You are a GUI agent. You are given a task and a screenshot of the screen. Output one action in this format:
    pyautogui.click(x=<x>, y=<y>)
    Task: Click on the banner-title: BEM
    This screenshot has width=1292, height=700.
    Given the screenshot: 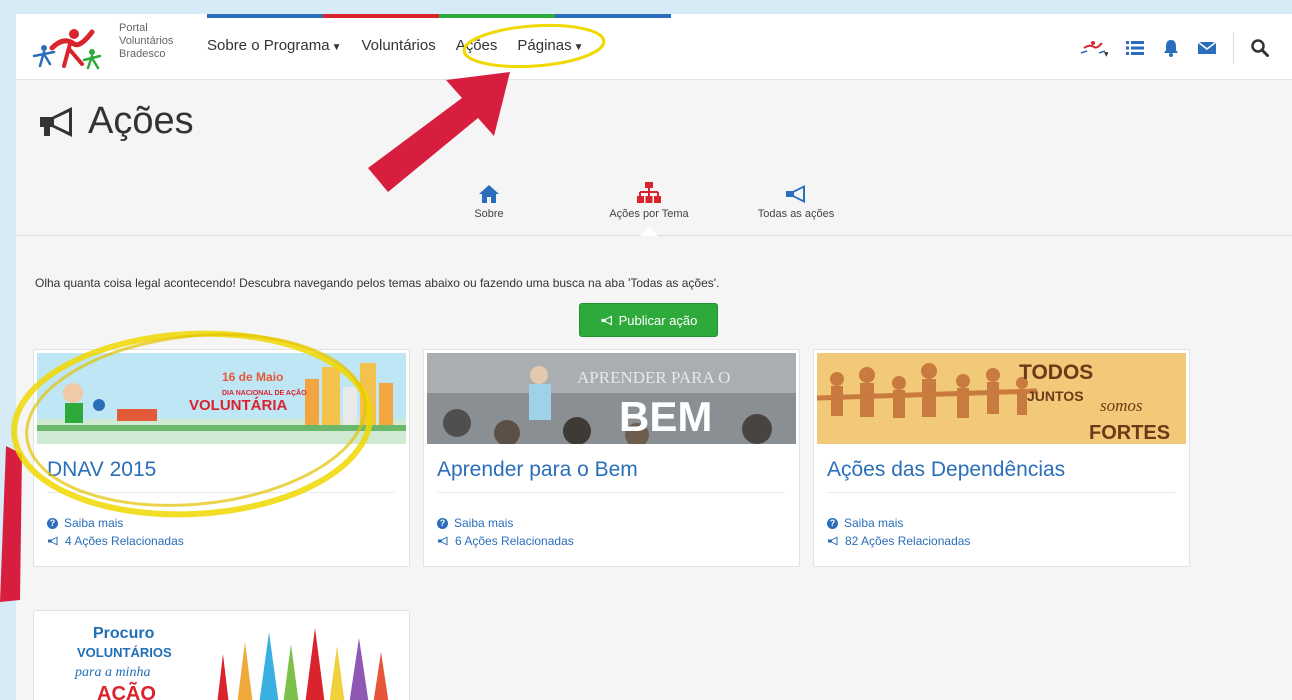 What is the action you would take?
    pyautogui.click(x=665, y=416)
    